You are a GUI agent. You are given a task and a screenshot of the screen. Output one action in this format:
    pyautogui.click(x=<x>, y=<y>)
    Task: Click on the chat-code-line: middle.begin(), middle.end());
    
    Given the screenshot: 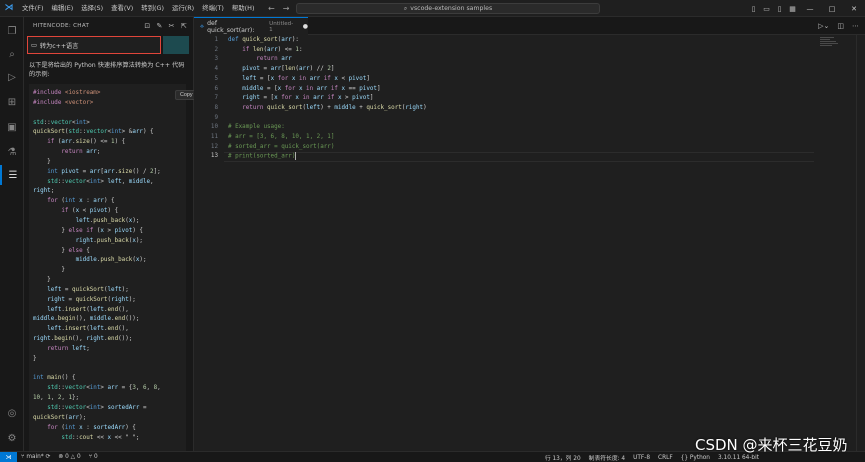 What is the action you would take?
    pyautogui.click(x=86, y=319)
    